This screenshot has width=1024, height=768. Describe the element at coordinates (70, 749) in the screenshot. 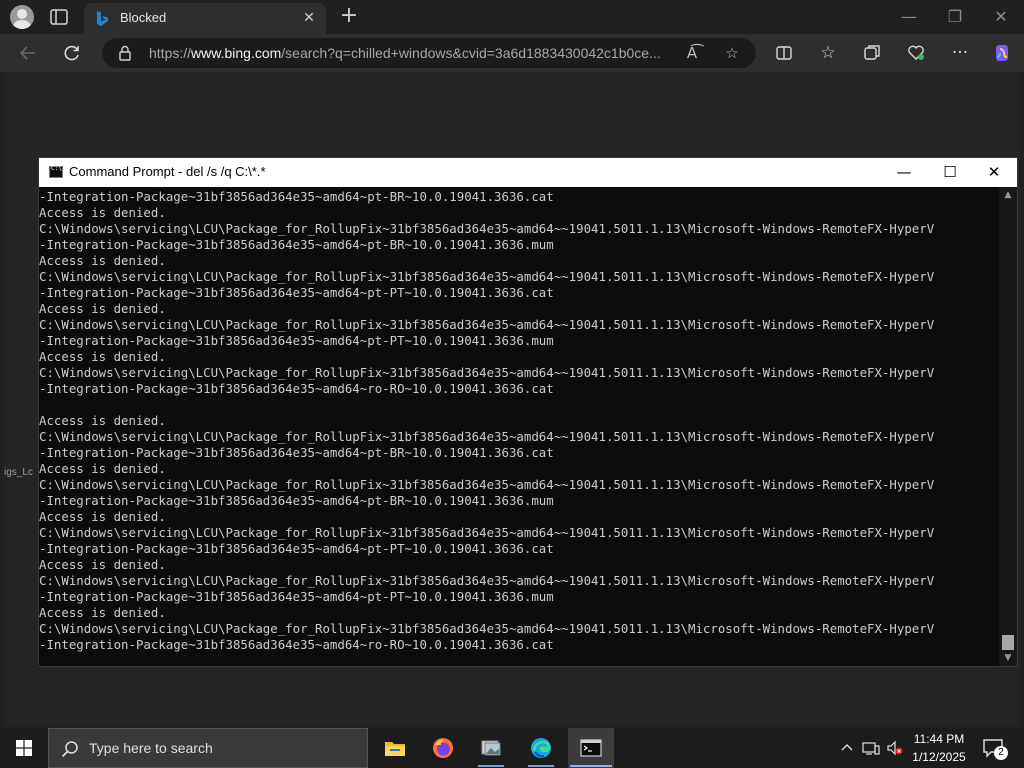

I see `search-icon` at that location.